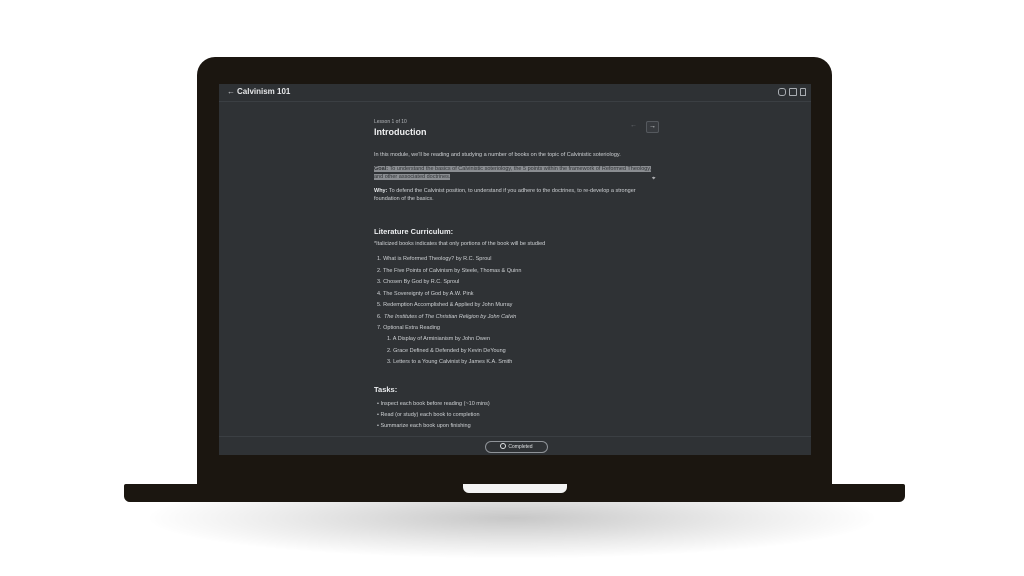 Image resolution: width=1024 pixels, height=576 pixels. What do you see at coordinates (520, 447) in the screenshot?
I see `completed-label: Completed` at bounding box center [520, 447].